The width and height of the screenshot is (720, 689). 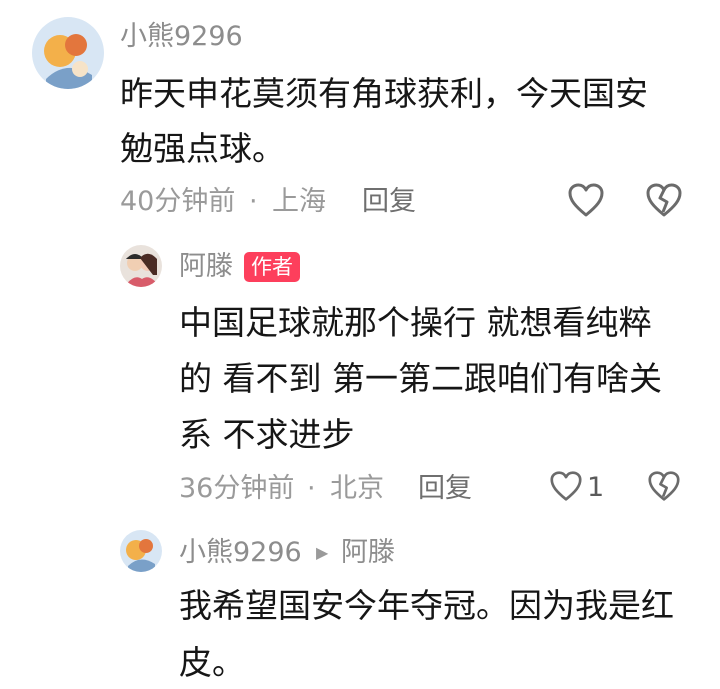 What do you see at coordinates (426, 605) in the screenshot?
I see `comment-text-line: 我希望国安今年夺冠。因为我是红` at bounding box center [426, 605].